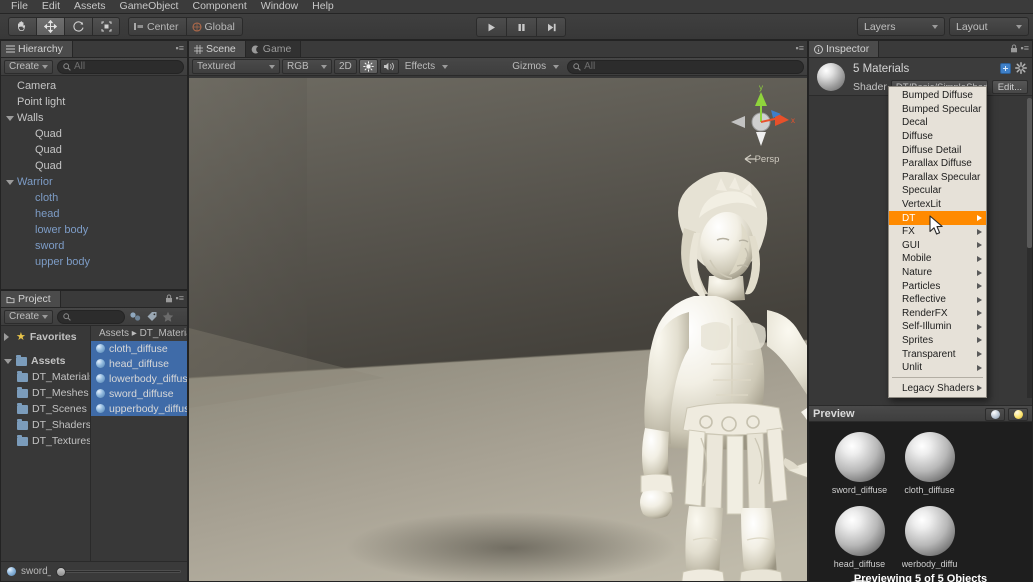  What do you see at coordinates (219, 6) in the screenshot?
I see `menu-component: Component` at bounding box center [219, 6].